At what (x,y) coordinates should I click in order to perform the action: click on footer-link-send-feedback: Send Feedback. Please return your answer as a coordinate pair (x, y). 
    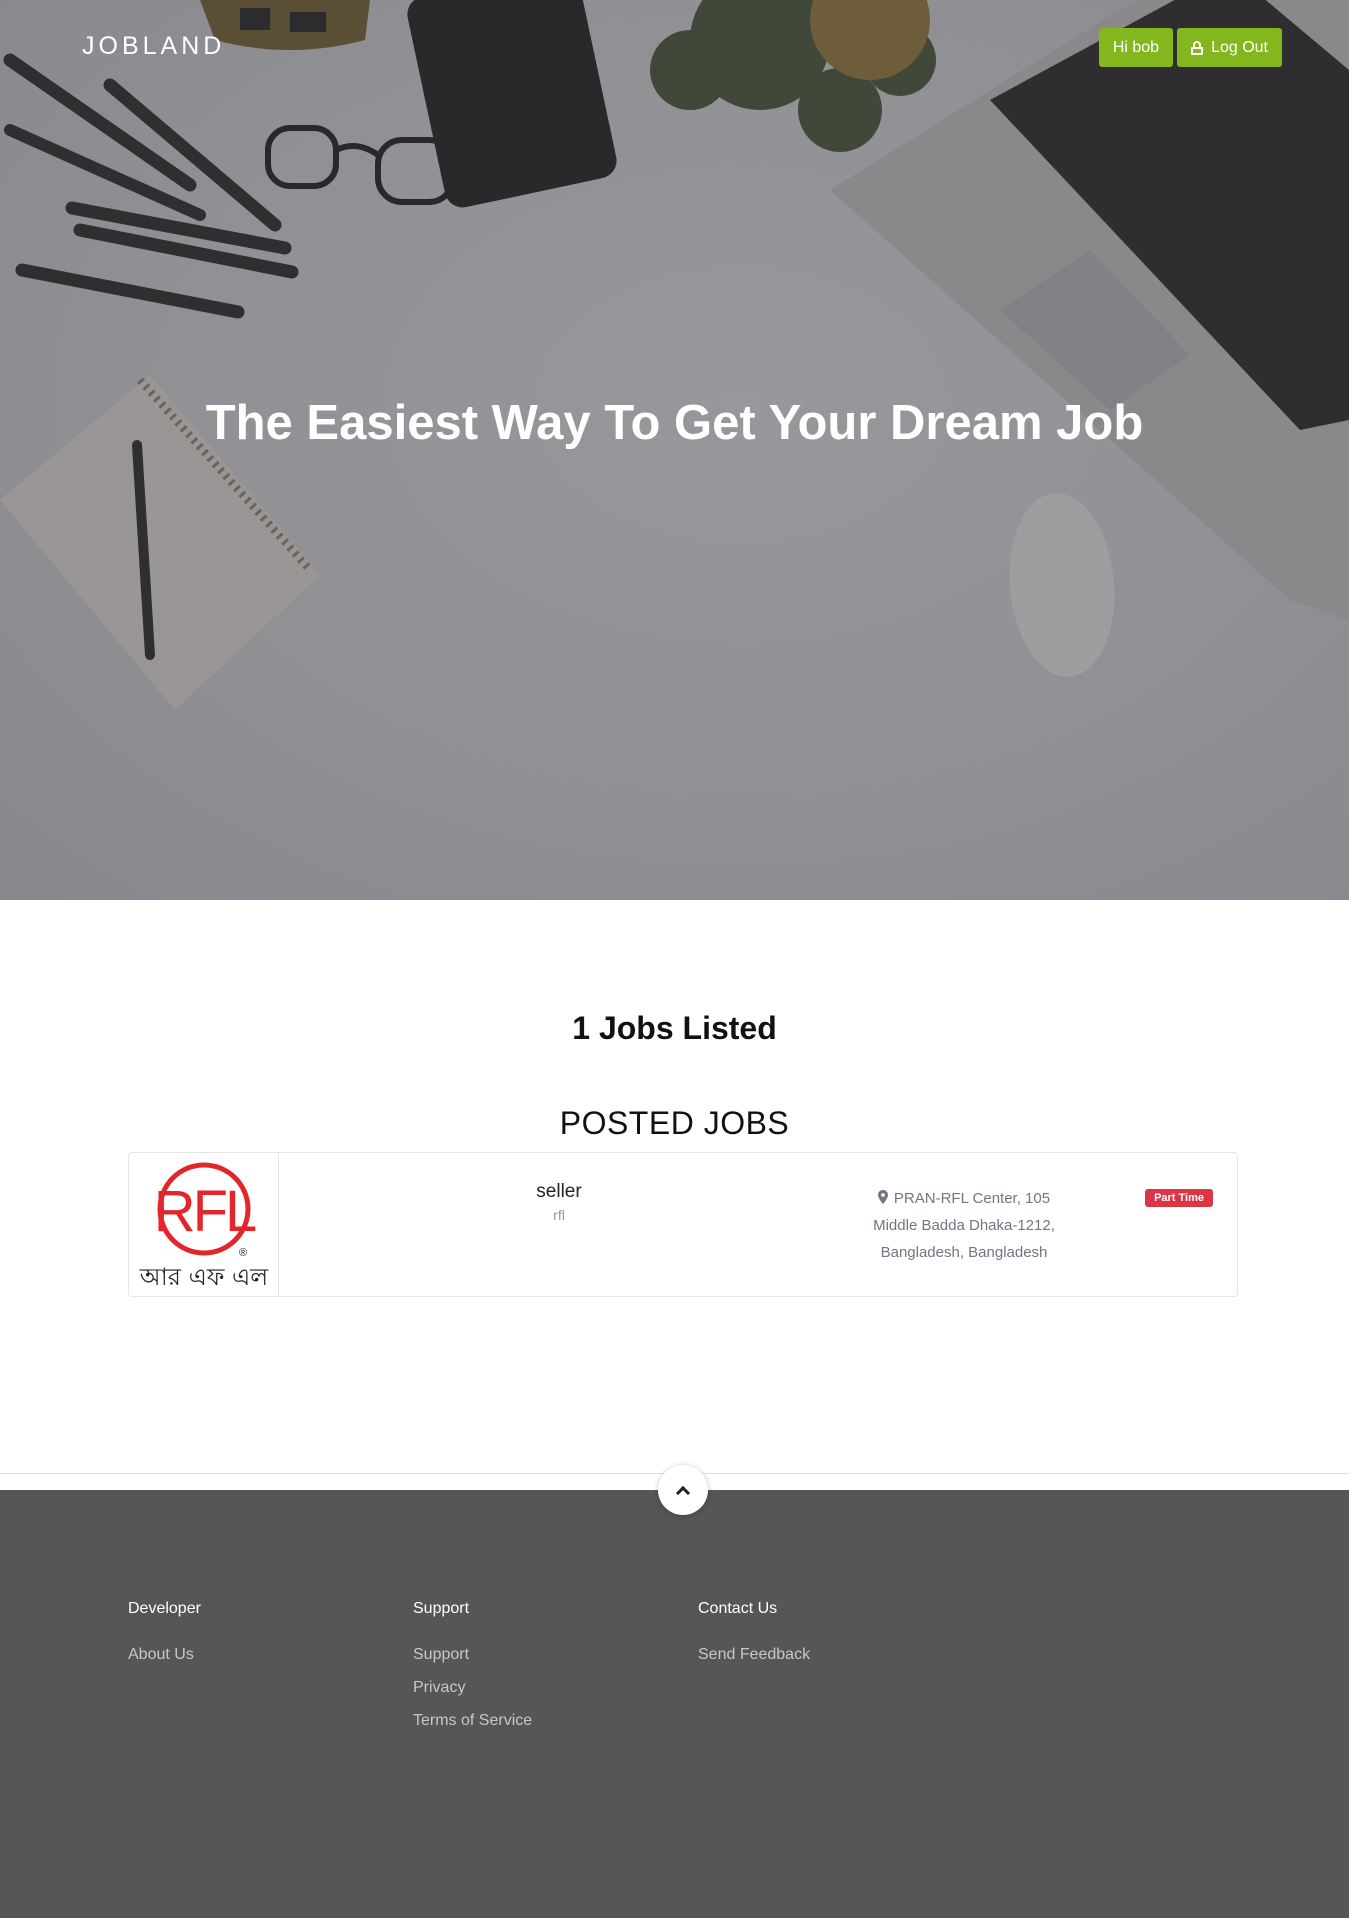
    Looking at the image, I should click on (754, 1655).